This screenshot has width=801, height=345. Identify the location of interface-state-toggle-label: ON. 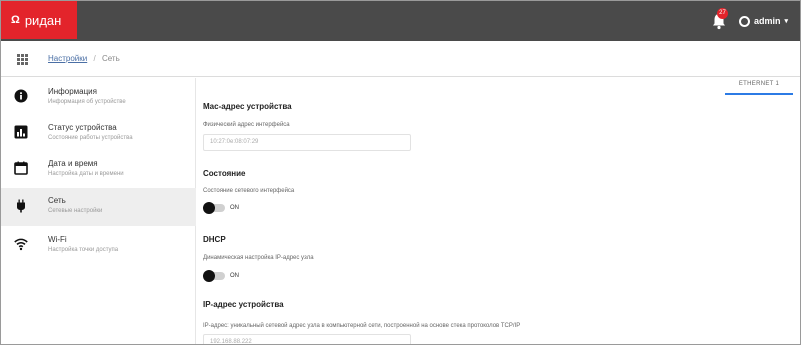
(234, 208).